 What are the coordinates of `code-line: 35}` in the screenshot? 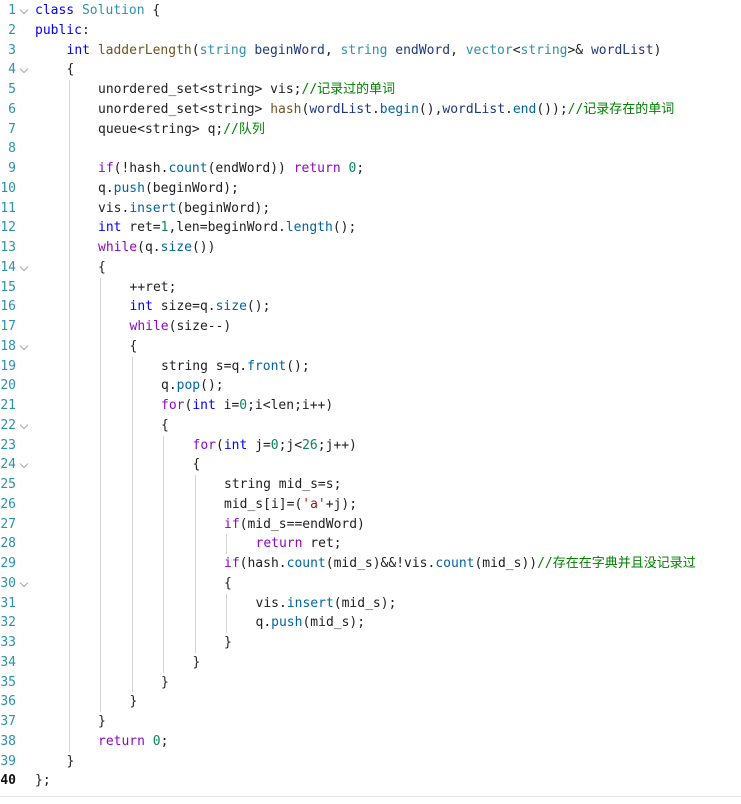 It's located at (370, 683).